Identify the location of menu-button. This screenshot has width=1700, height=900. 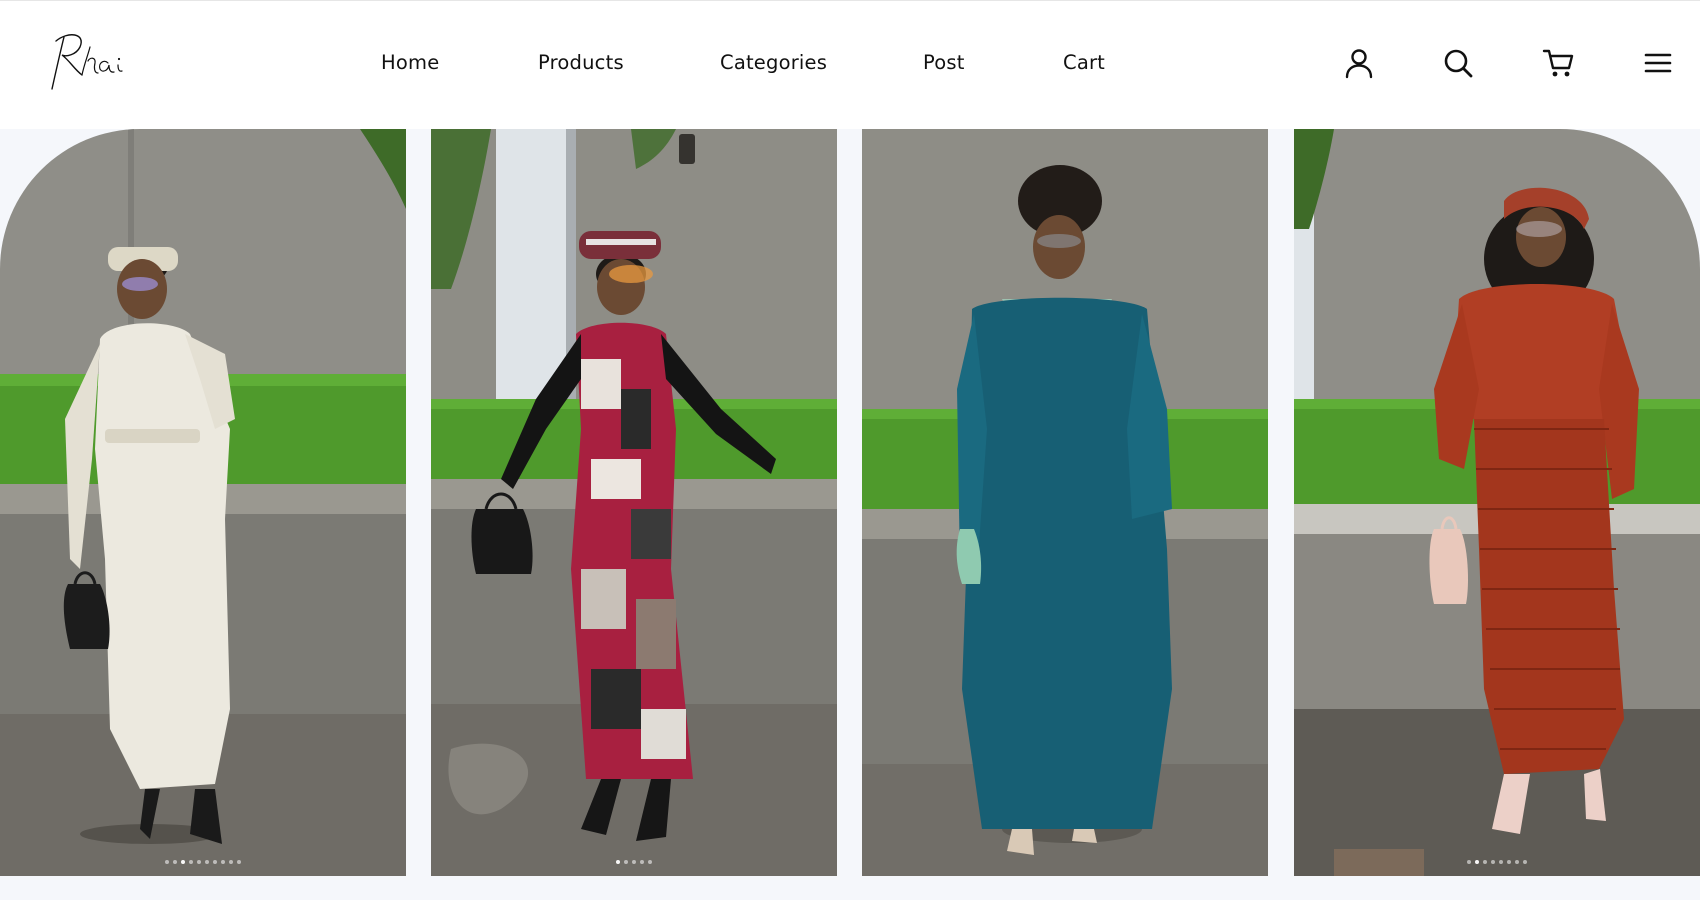
(1658, 63).